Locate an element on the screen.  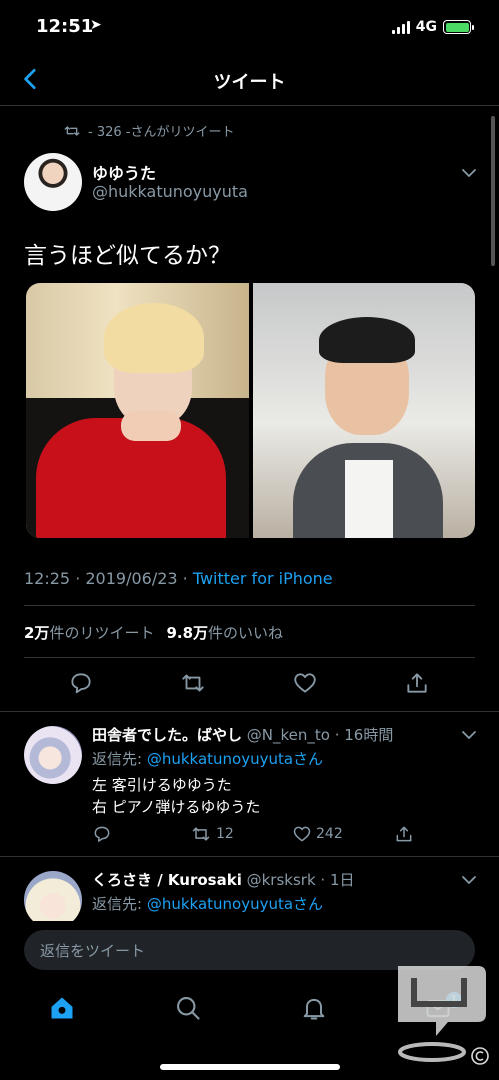
reply-meta: @N_ken_to · 16時間 is located at coordinates (318, 735).